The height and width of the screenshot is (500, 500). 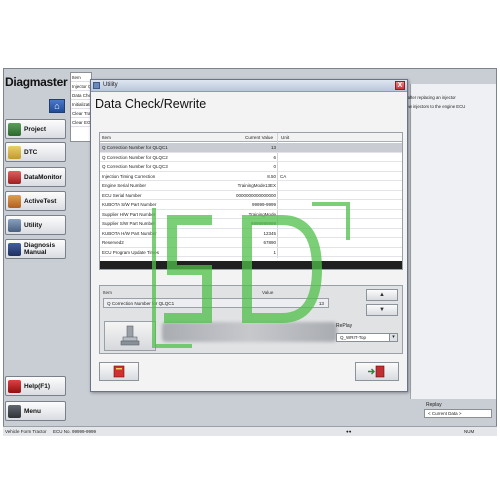 What do you see at coordinates (81, 122) in the screenshot?
I see `list-item: Clear EG` at bounding box center [81, 122].